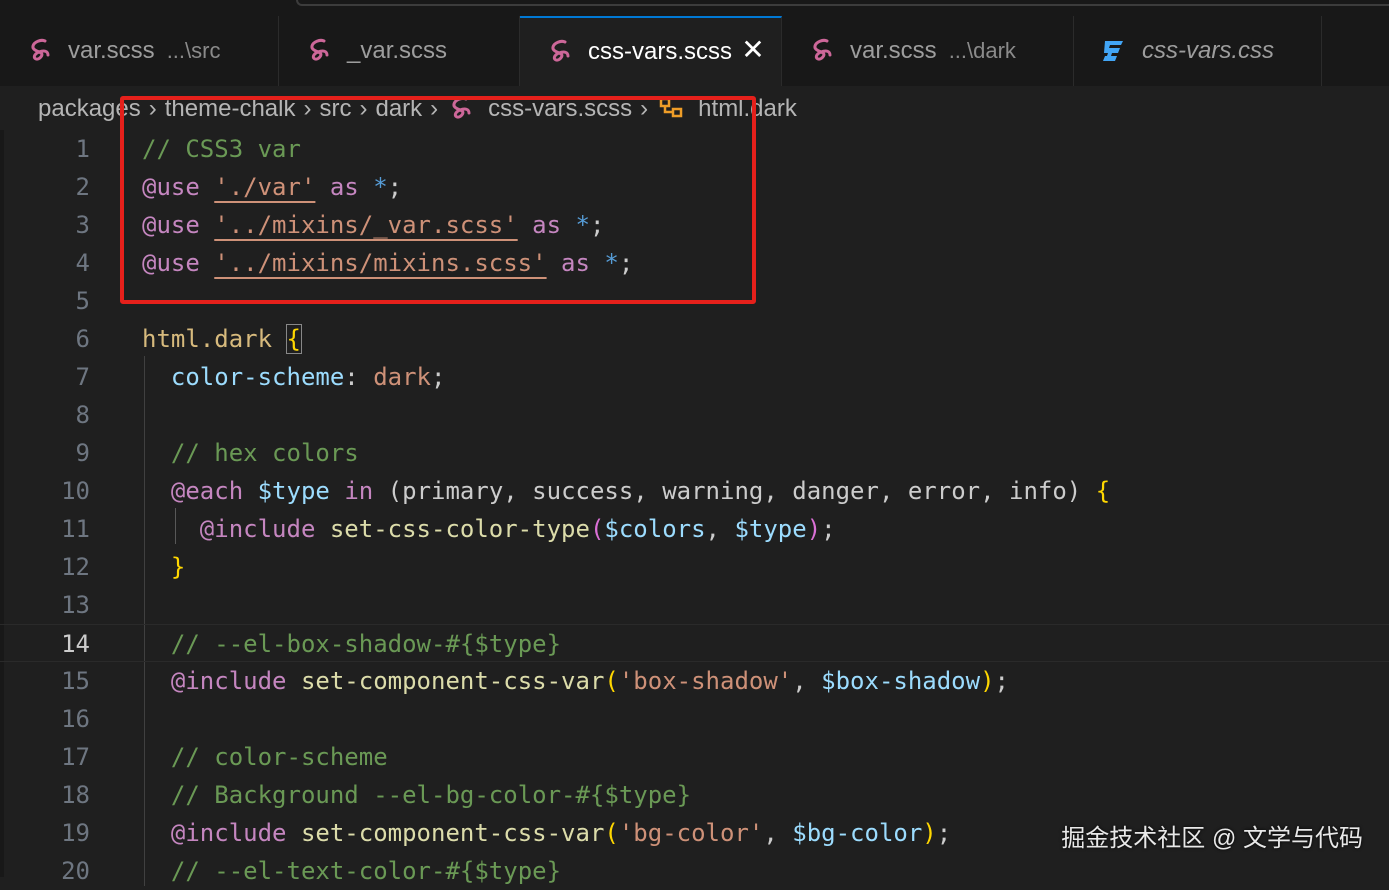 This screenshot has height=890, width=1389. I want to click on line-number: 11, so click(75, 529).